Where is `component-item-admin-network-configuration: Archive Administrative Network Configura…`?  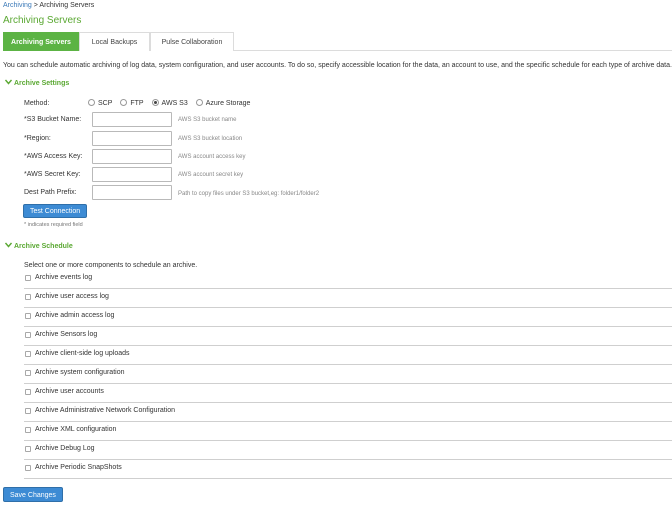
component-item-admin-network-configuration: Archive Administrative Network Configura… is located at coordinates (348, 412).